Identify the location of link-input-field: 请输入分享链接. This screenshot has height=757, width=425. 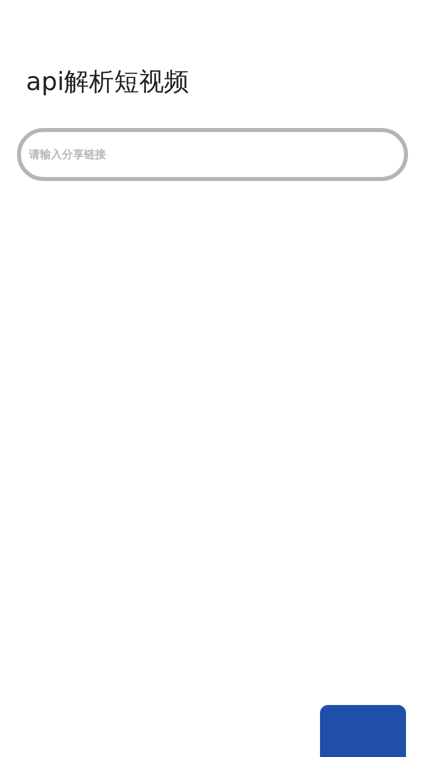
(212, 154).